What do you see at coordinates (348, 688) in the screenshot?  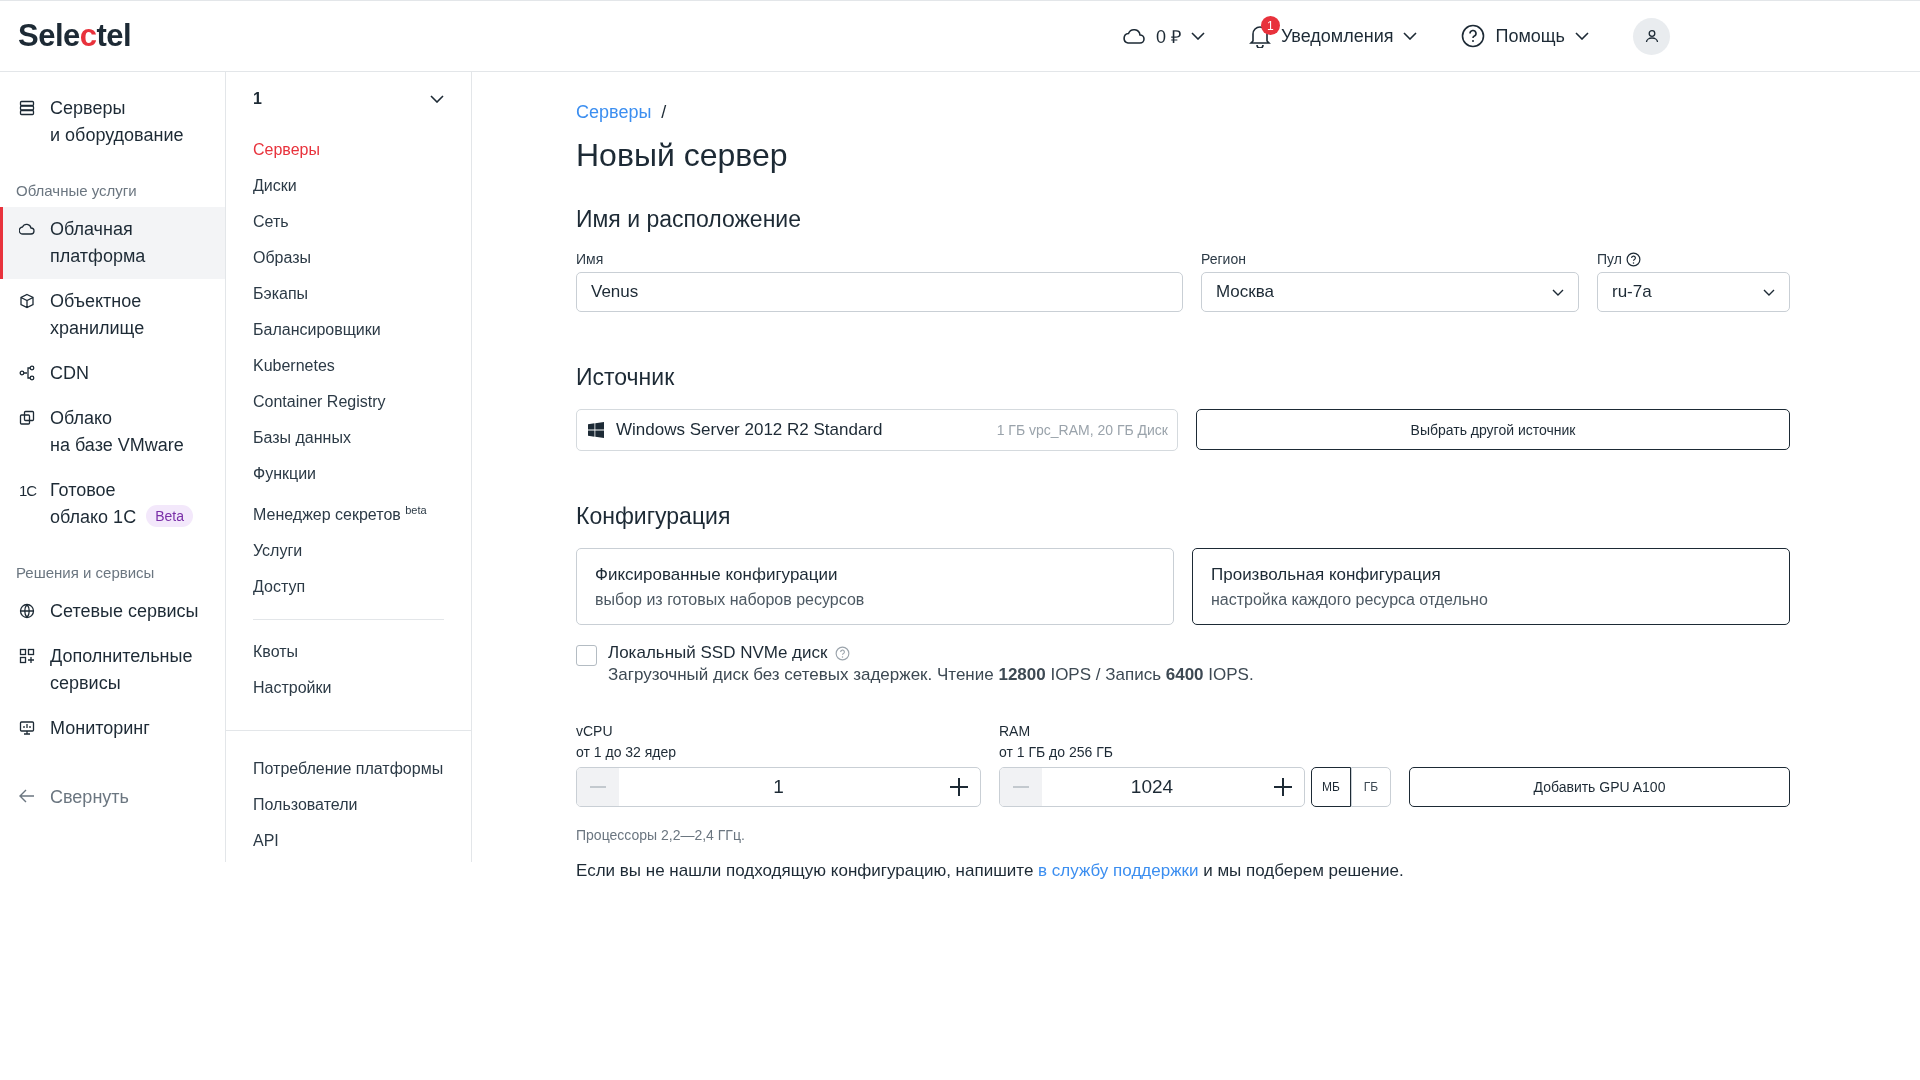 I see `subnav-item: Настройки` at bounding box center [348, 688].